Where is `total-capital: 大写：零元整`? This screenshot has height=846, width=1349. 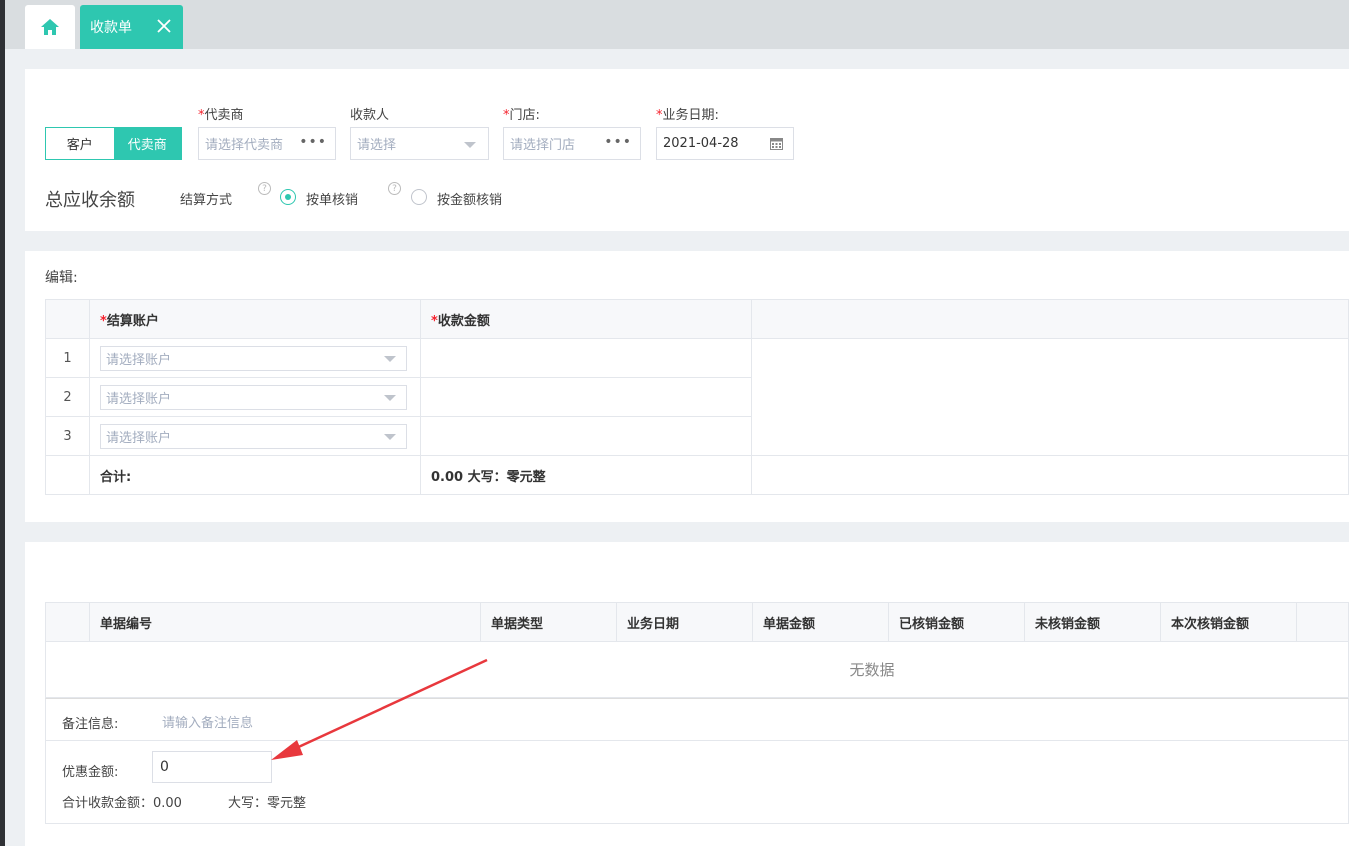 total-capital: 大写：零元整 is located at coordinates (267, 803).